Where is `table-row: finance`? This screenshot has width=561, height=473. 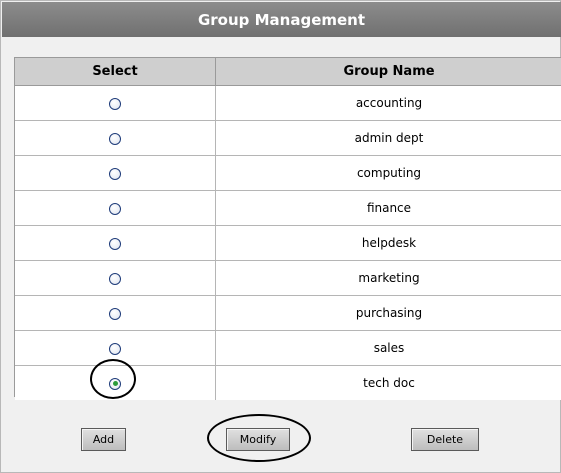 table-row: finance is located at coordinates (288, 208).